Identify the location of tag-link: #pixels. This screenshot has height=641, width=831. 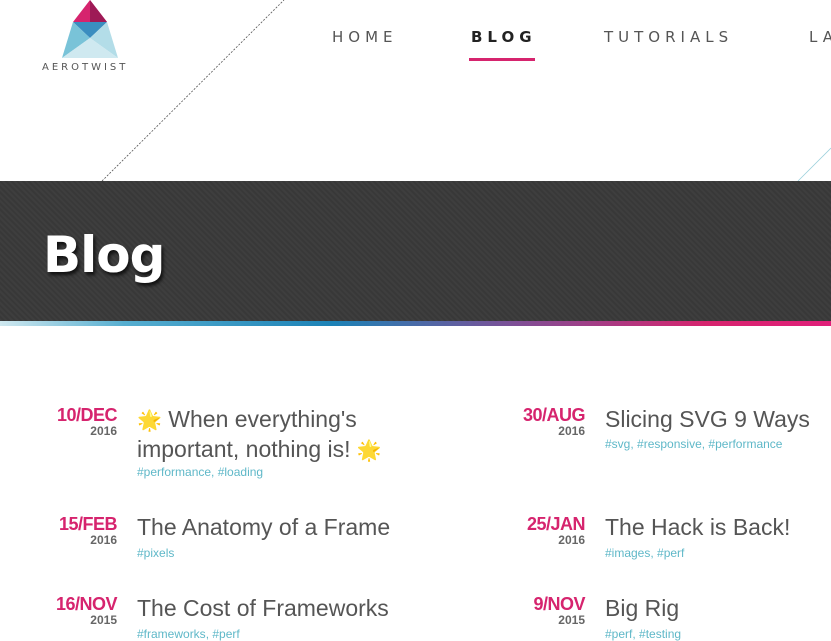
(155, 553).